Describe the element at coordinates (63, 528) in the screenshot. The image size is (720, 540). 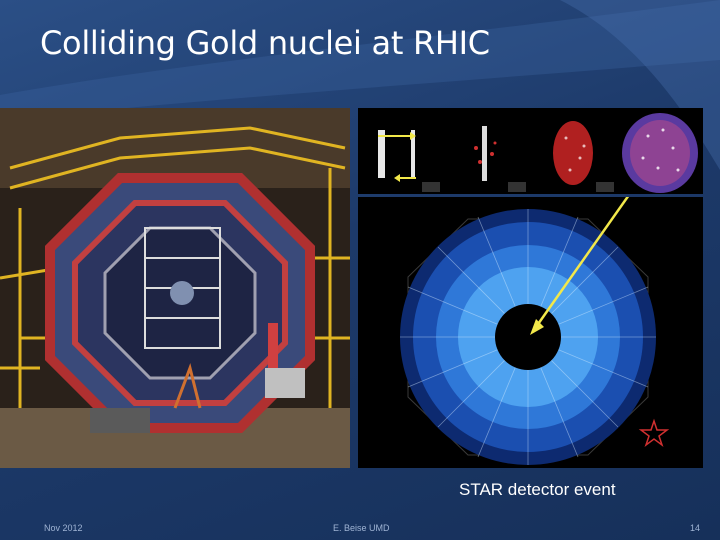
I see `footer-date: Nov 2012` at that location.